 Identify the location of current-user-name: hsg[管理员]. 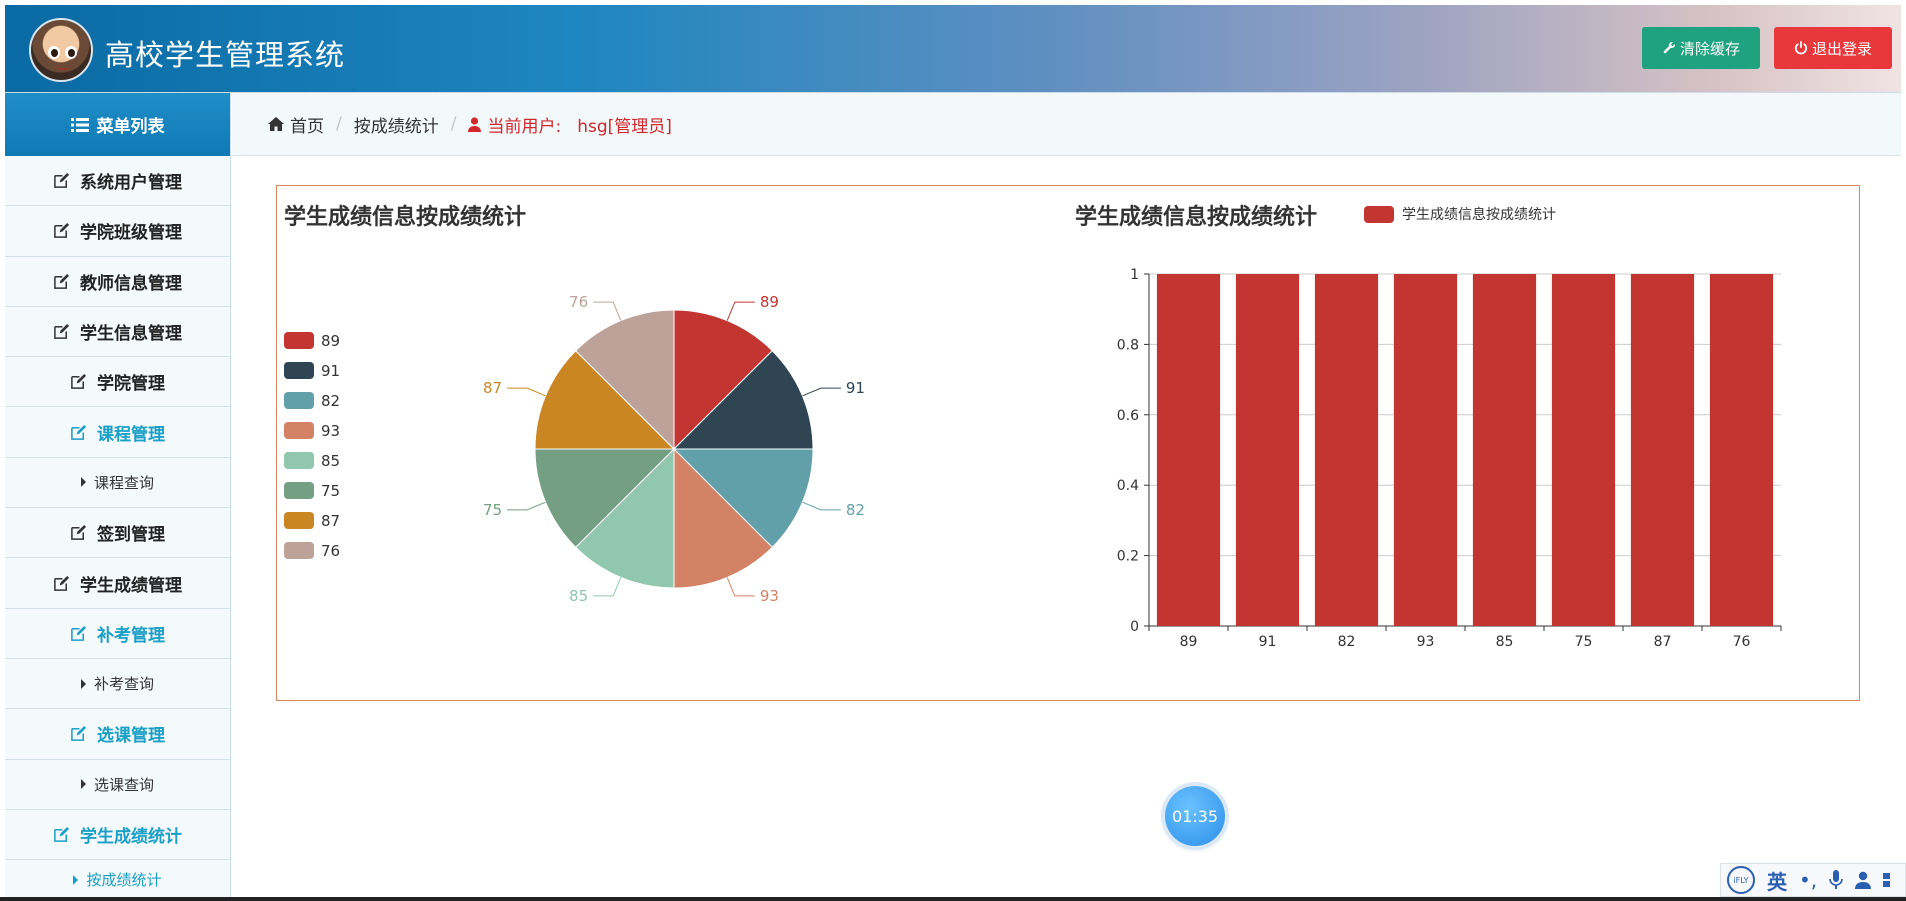
(624, 126).